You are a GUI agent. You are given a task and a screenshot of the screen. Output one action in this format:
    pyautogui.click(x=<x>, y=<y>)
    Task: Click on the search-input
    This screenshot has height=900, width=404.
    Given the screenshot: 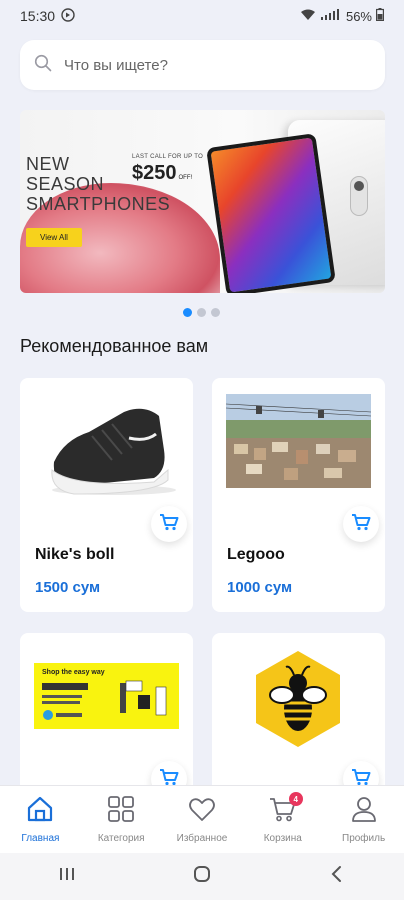 What is the action you would take?
    pyautogui.click(x=224, y=65)
    